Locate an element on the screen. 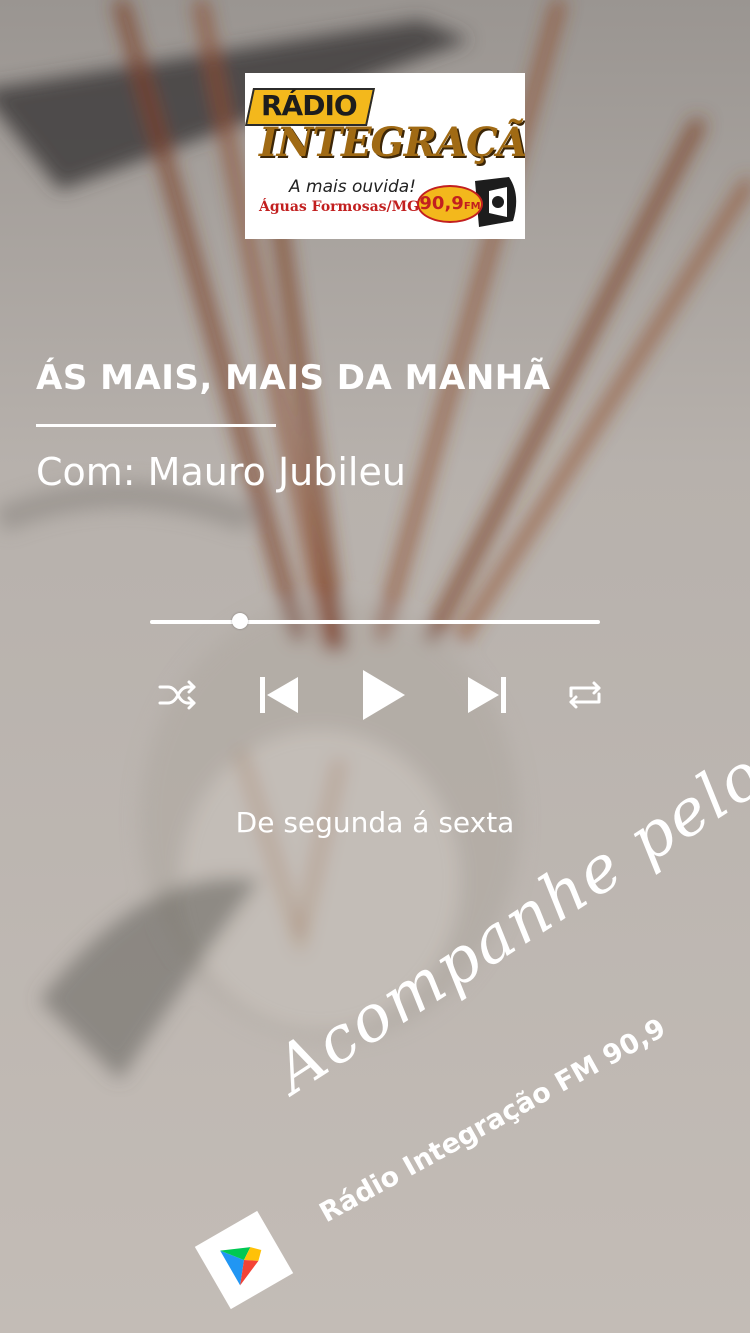 The image size is (750, 1333). title-divider is located at coordinates (156, 425).